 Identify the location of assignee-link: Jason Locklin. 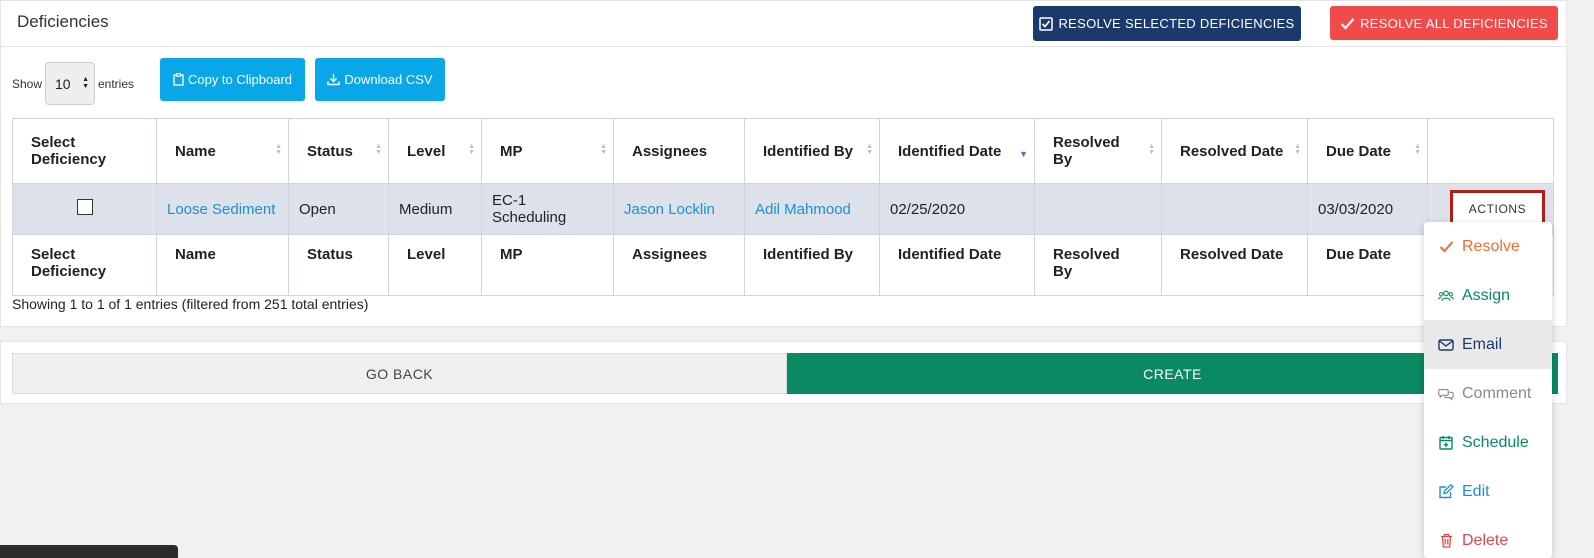
(669, 209).